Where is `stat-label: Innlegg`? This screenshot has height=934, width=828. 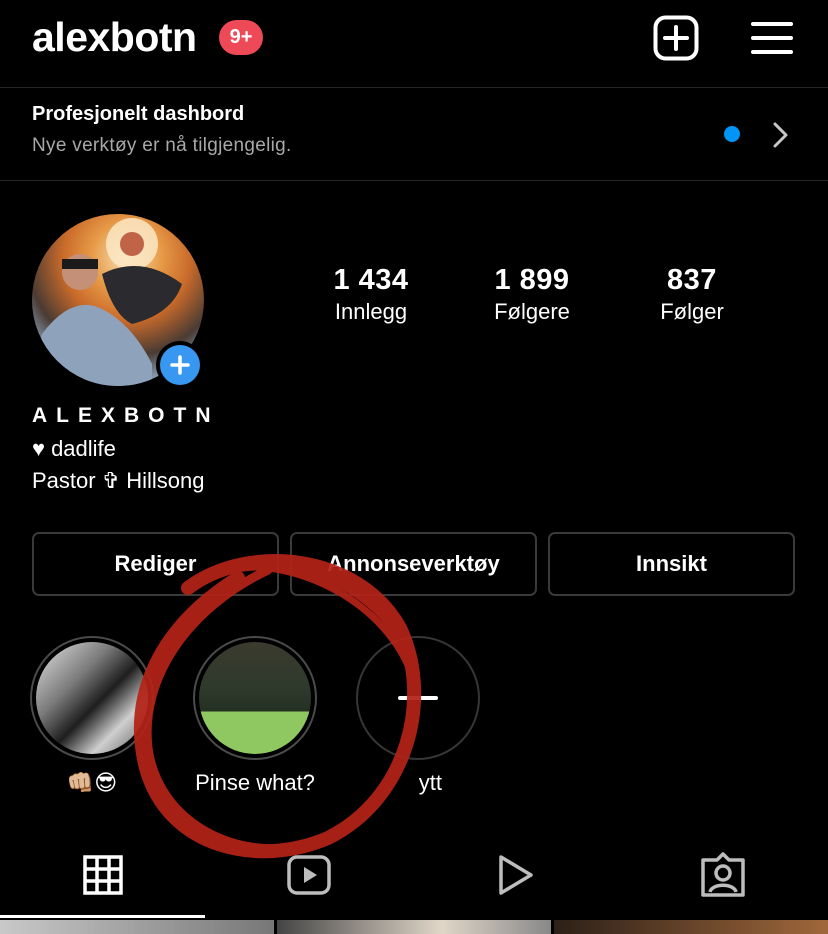 stat-label: Innlegg is located at coordinates (371, 311).